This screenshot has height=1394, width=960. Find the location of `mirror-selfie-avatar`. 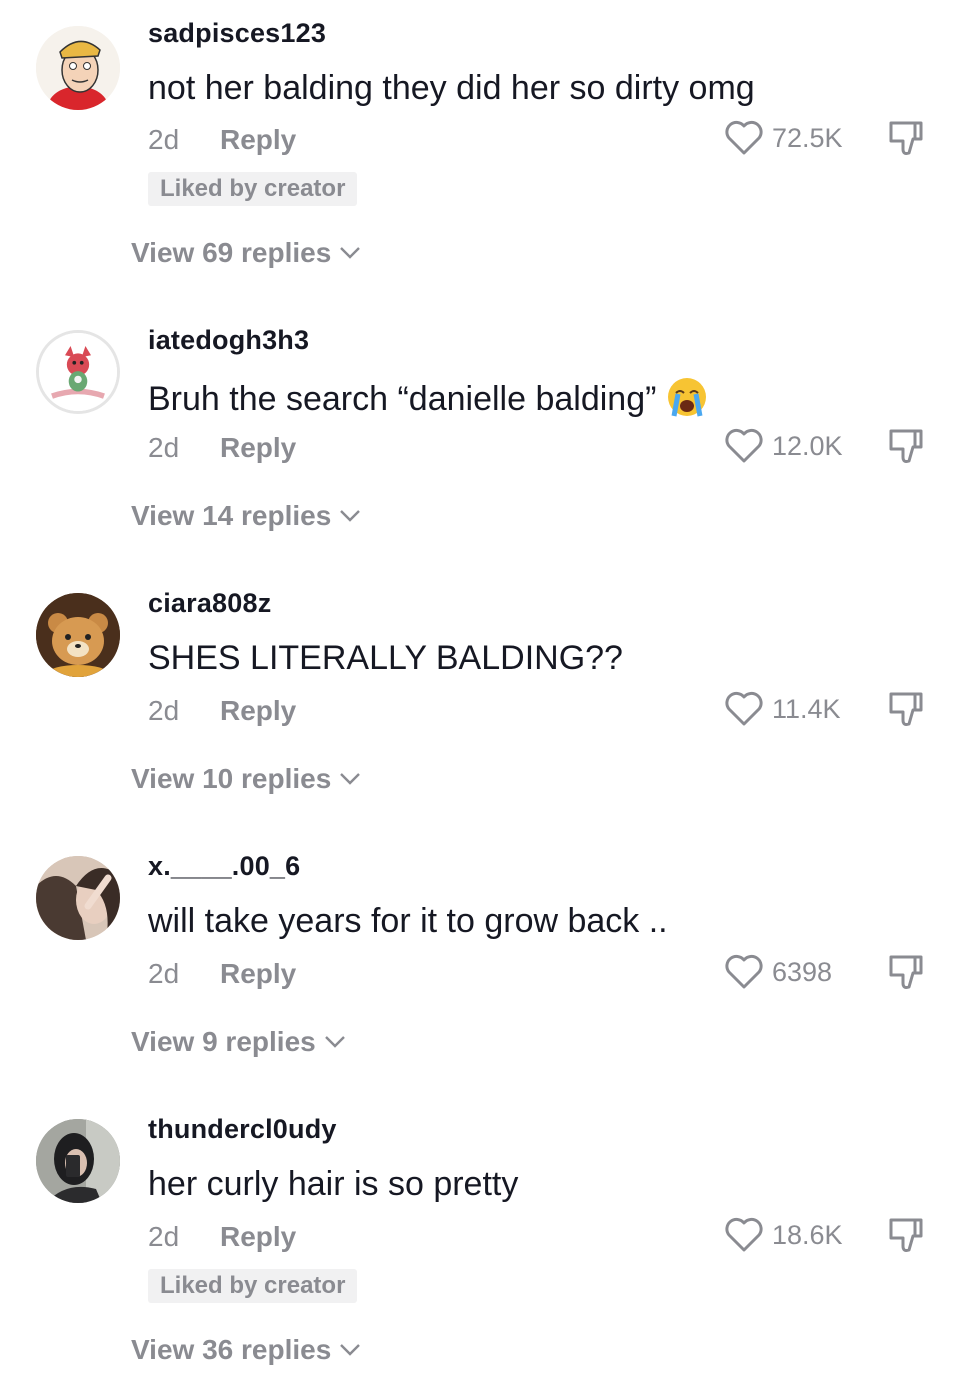

mirror-selfie-avatar is located at coordinates (78, 1161).